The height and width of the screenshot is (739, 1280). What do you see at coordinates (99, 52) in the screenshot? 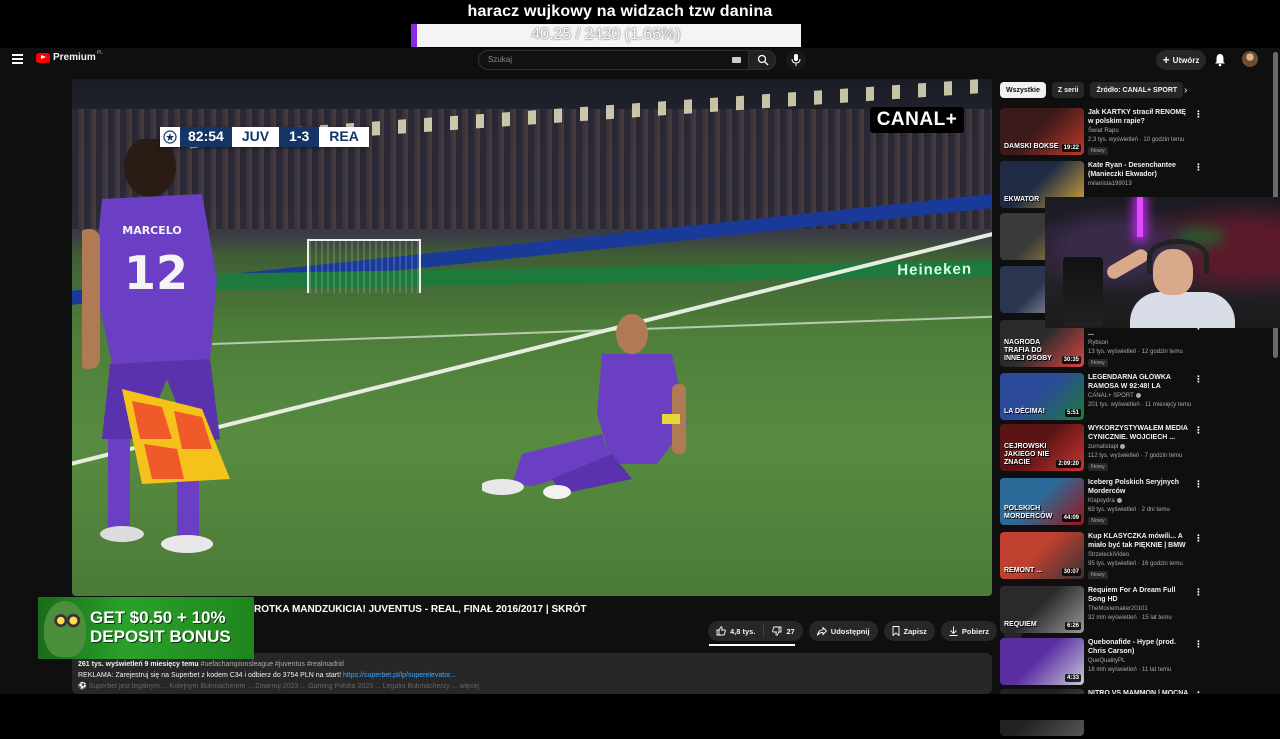
I see `logo-country: PL` at bounding box center [99, 52].